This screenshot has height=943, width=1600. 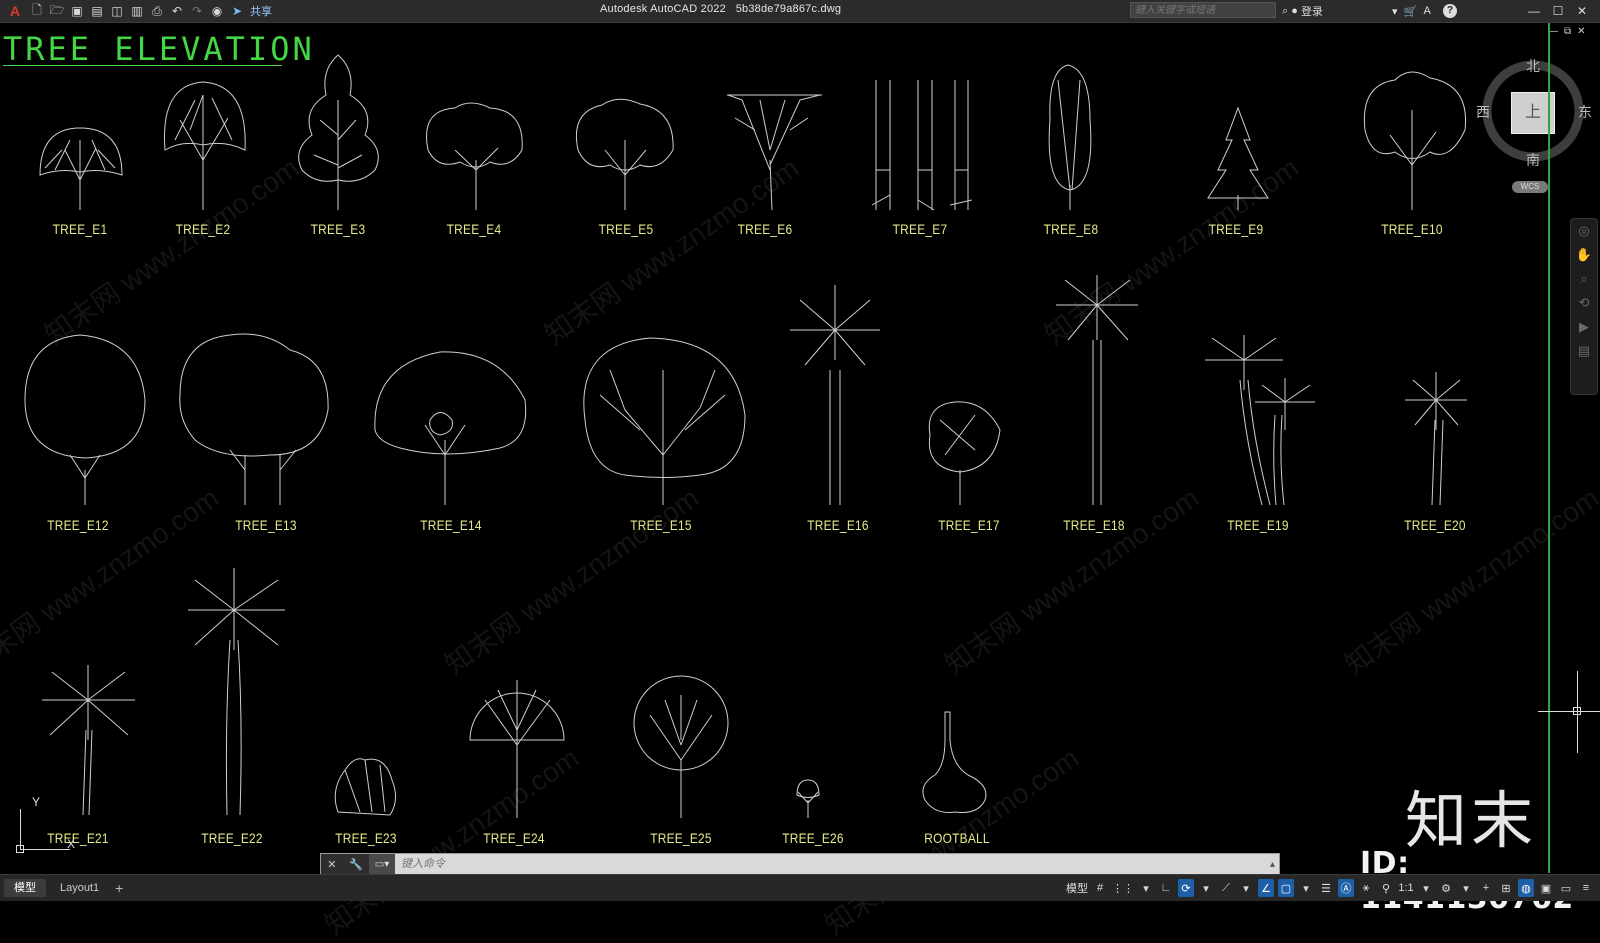 I want to click on viewcube-west: 西, so click(x=1483, y=112).